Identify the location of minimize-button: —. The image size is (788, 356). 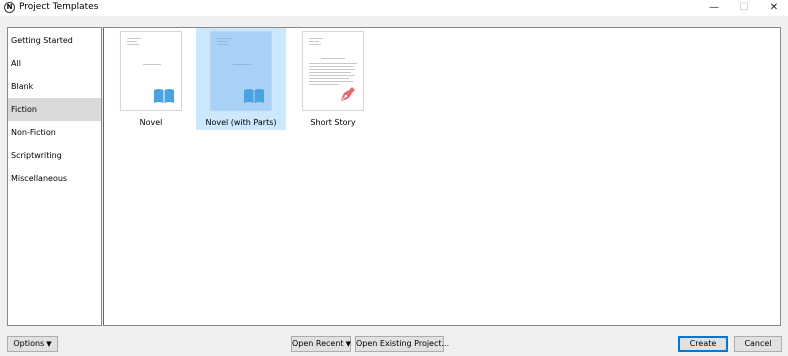
(714, 8).